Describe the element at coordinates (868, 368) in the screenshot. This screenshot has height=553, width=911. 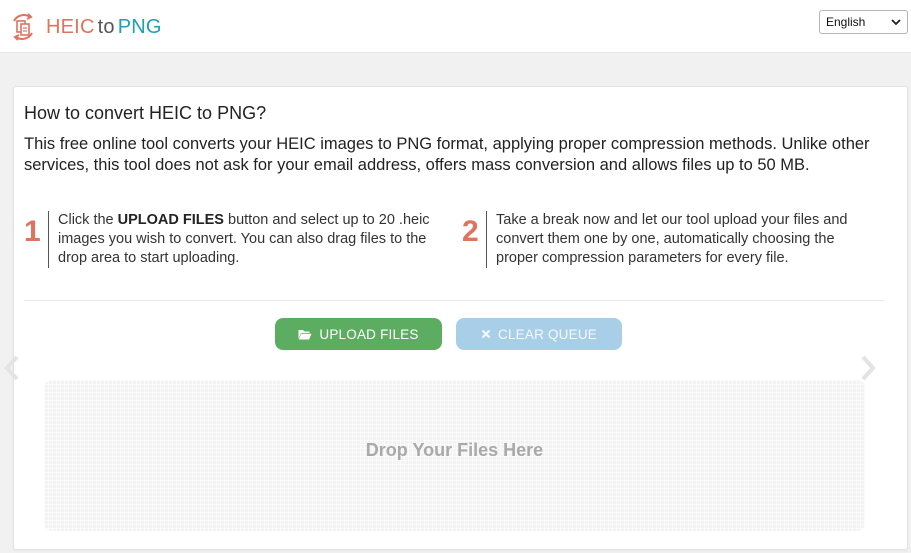
I see `chevron-right-icon` at that location.